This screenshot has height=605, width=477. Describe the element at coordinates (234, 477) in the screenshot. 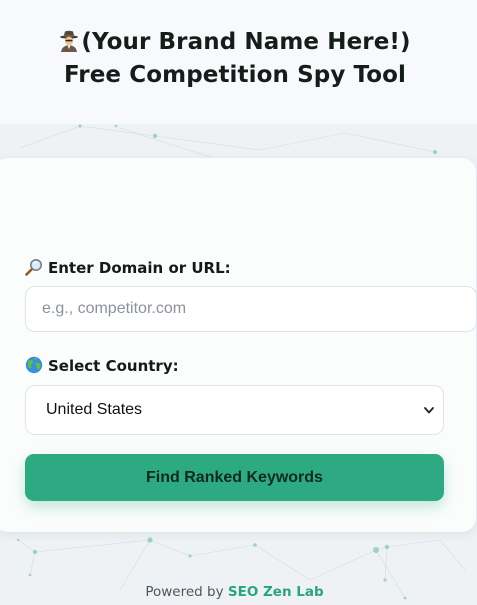

I see `find-ranked-keywords-button: Find Ranked Keywords` at that location.